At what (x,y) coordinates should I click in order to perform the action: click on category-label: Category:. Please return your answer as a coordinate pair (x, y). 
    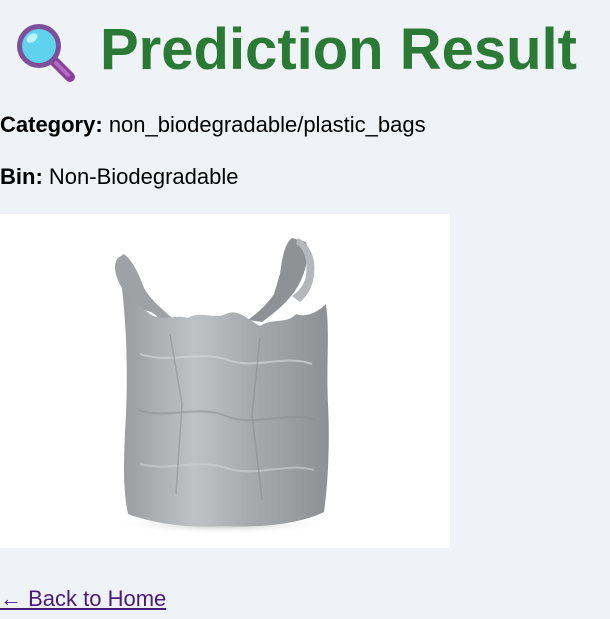
    Looking at the image, I should click on (51, 124).